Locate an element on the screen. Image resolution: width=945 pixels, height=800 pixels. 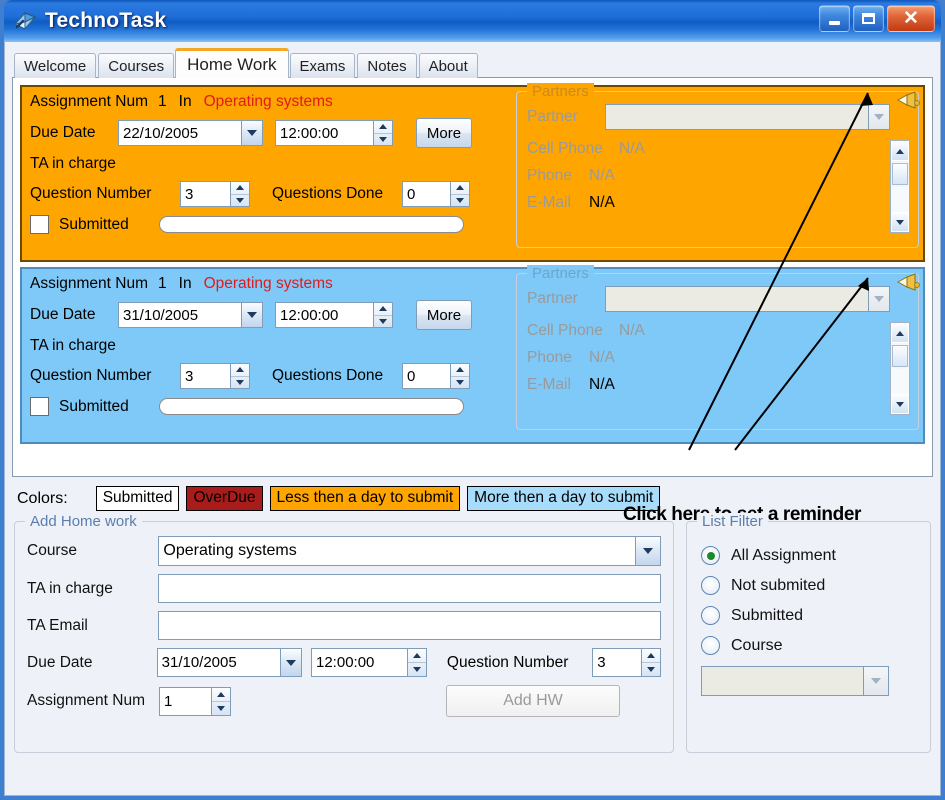
tab-notes: Notes is located at coordinates (387, 65).